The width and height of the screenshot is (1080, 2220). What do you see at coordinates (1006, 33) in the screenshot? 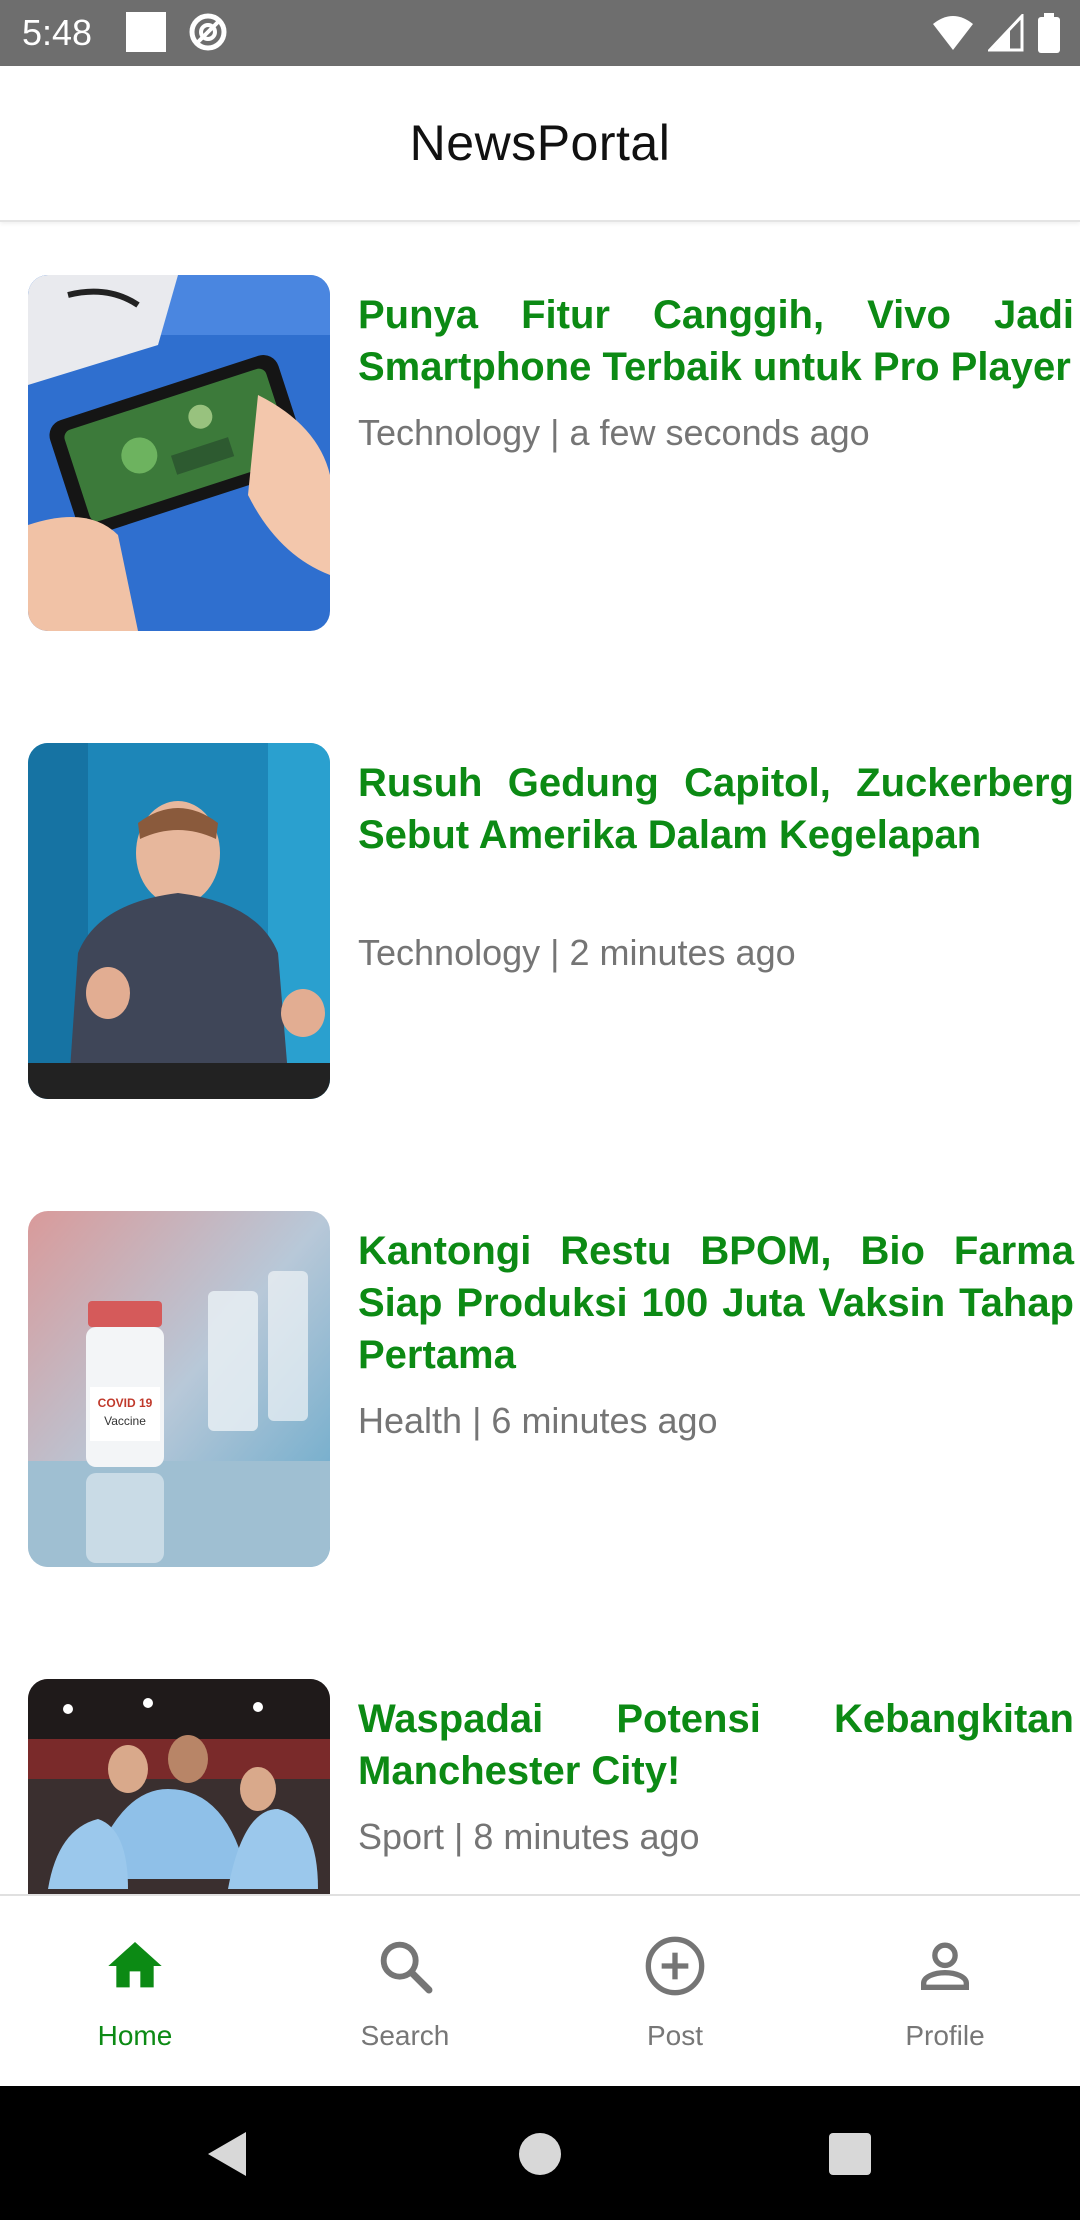
I see `signal-icon` at bounding box center [1006, 33].